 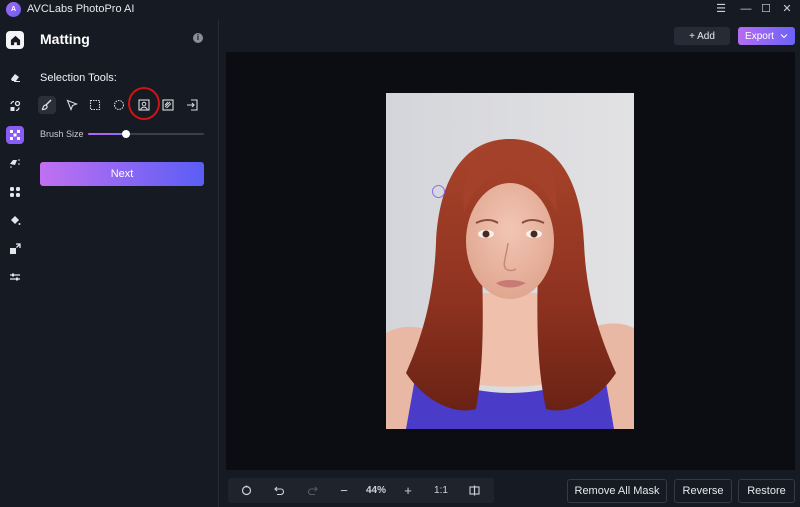 What do you see at coordinates (122, 174) in the screenshot?
I see `next-button: Next` at bounding box center [122, 174].